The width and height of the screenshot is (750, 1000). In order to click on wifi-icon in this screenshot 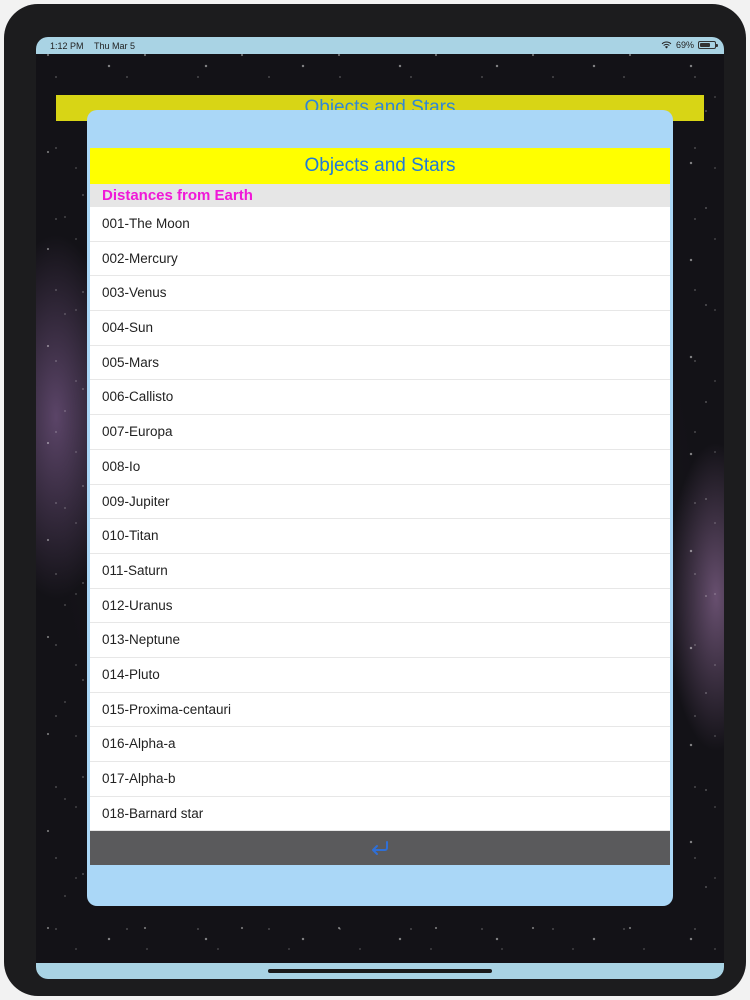, I will do `click(666, 45)`.